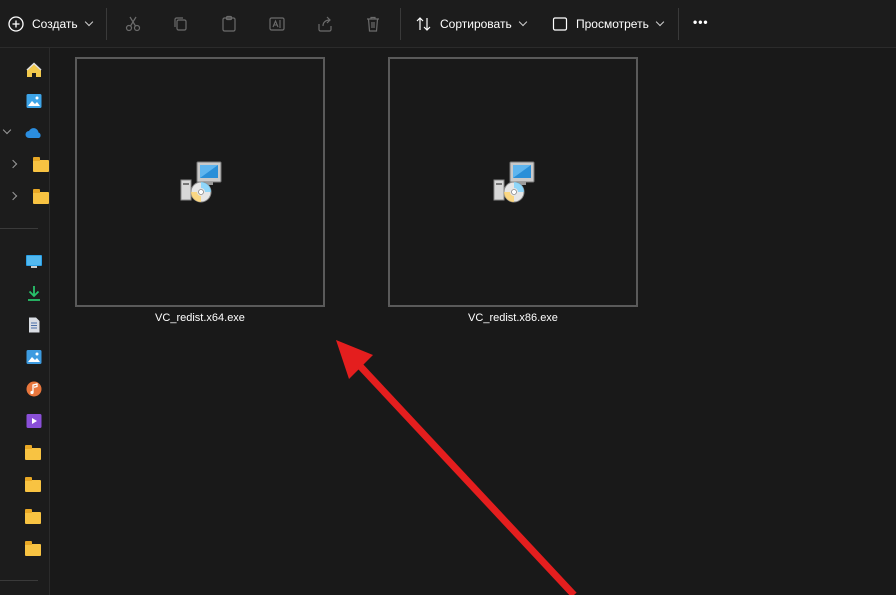 Image resolution: width=896 pixels, height=595 pixels. I want to click on red-arrow-annotation, so click(456, 467).